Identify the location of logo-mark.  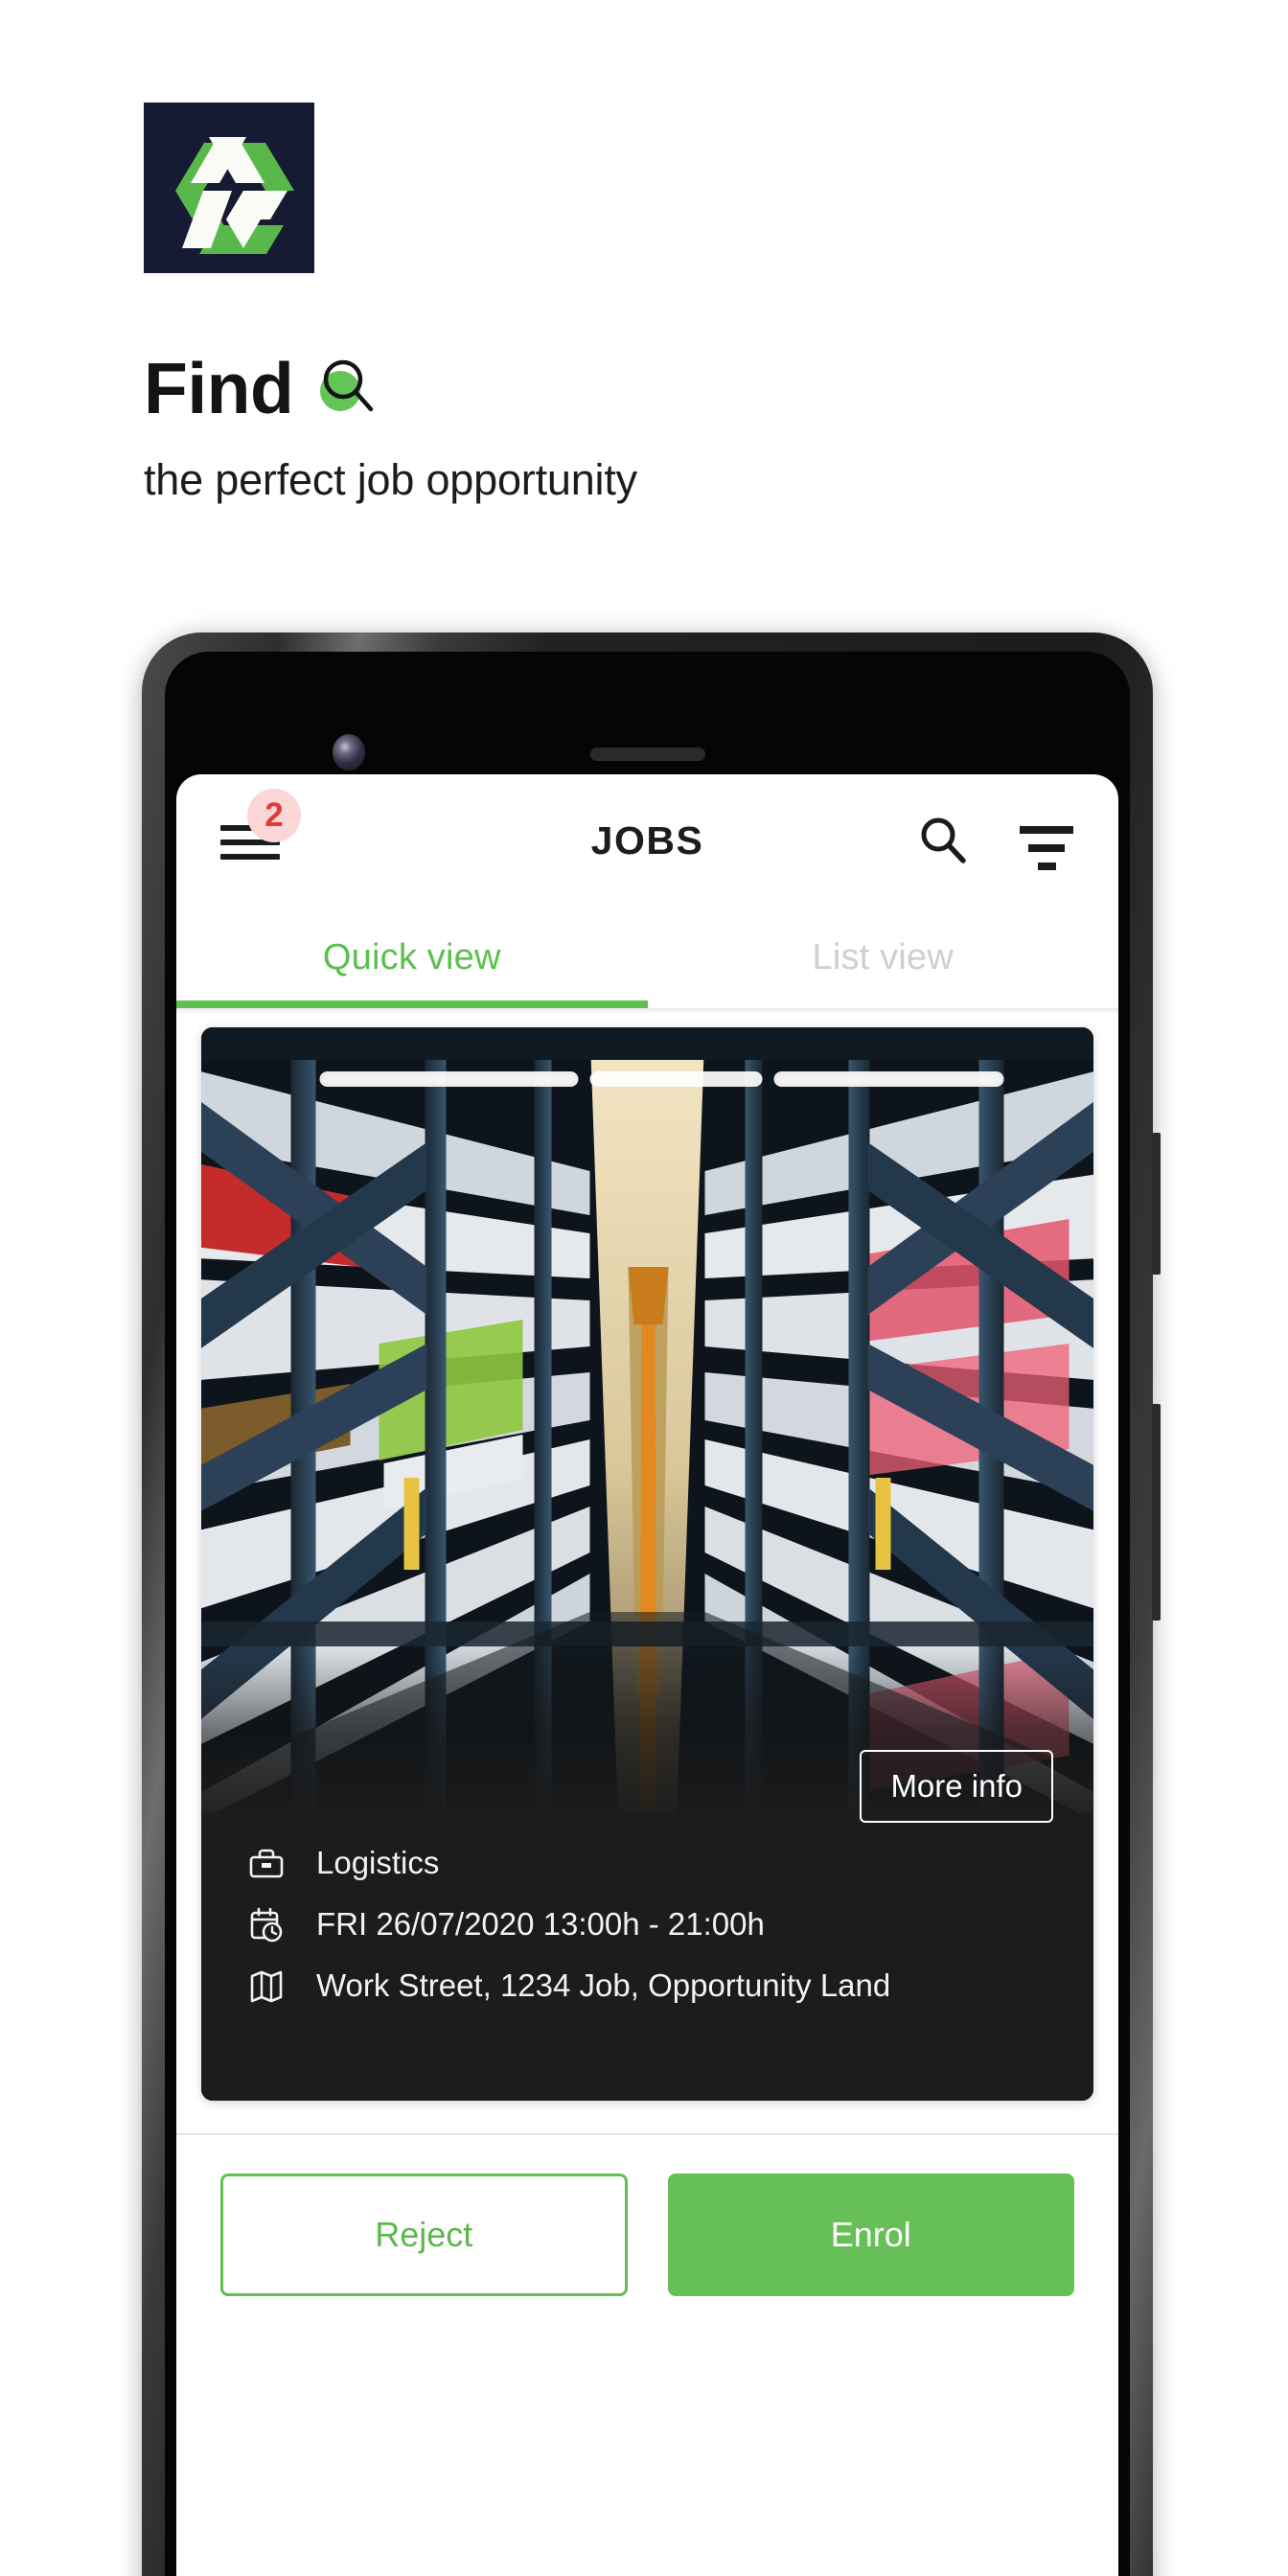
(234, 195).